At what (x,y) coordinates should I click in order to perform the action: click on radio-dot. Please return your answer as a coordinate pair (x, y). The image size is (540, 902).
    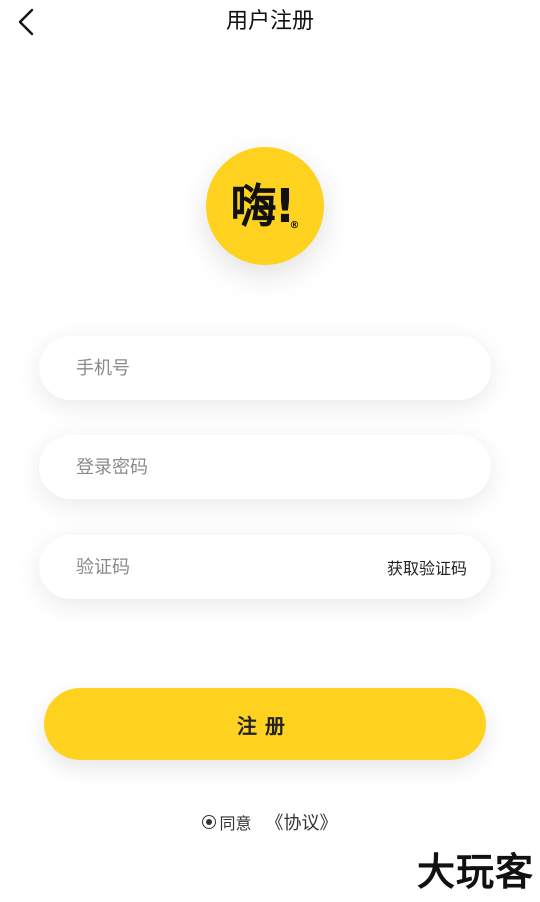
    Looking at the image, I should click on (209, 822).